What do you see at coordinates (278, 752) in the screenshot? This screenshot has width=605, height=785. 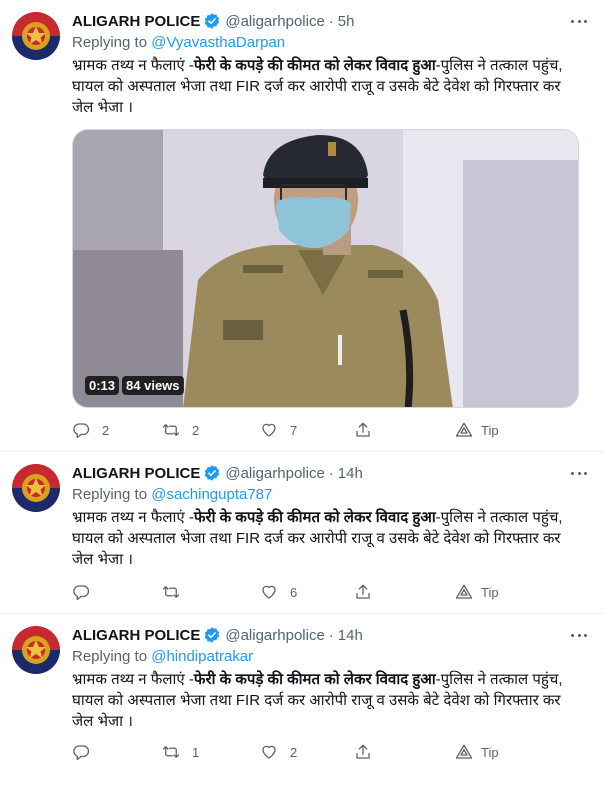 I see `like-button: 2` at bounding box center [278, 752].